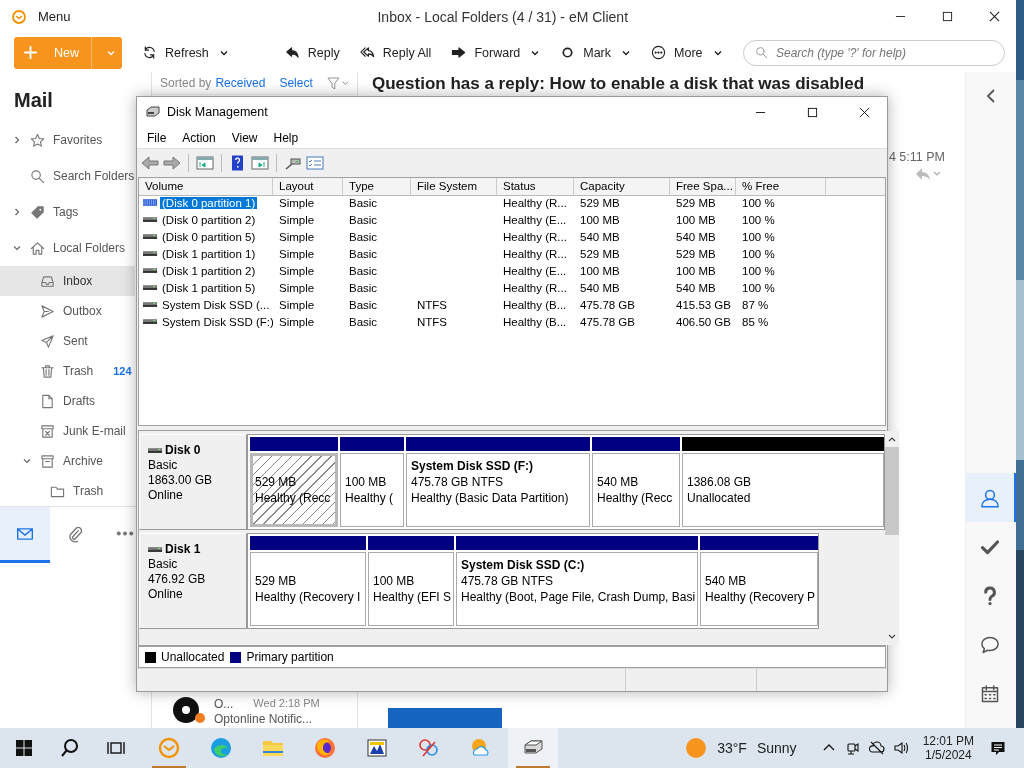  Describe the element at coordinates (892, 439) in the screenshot. I see `scroll-up-icon` at that location.